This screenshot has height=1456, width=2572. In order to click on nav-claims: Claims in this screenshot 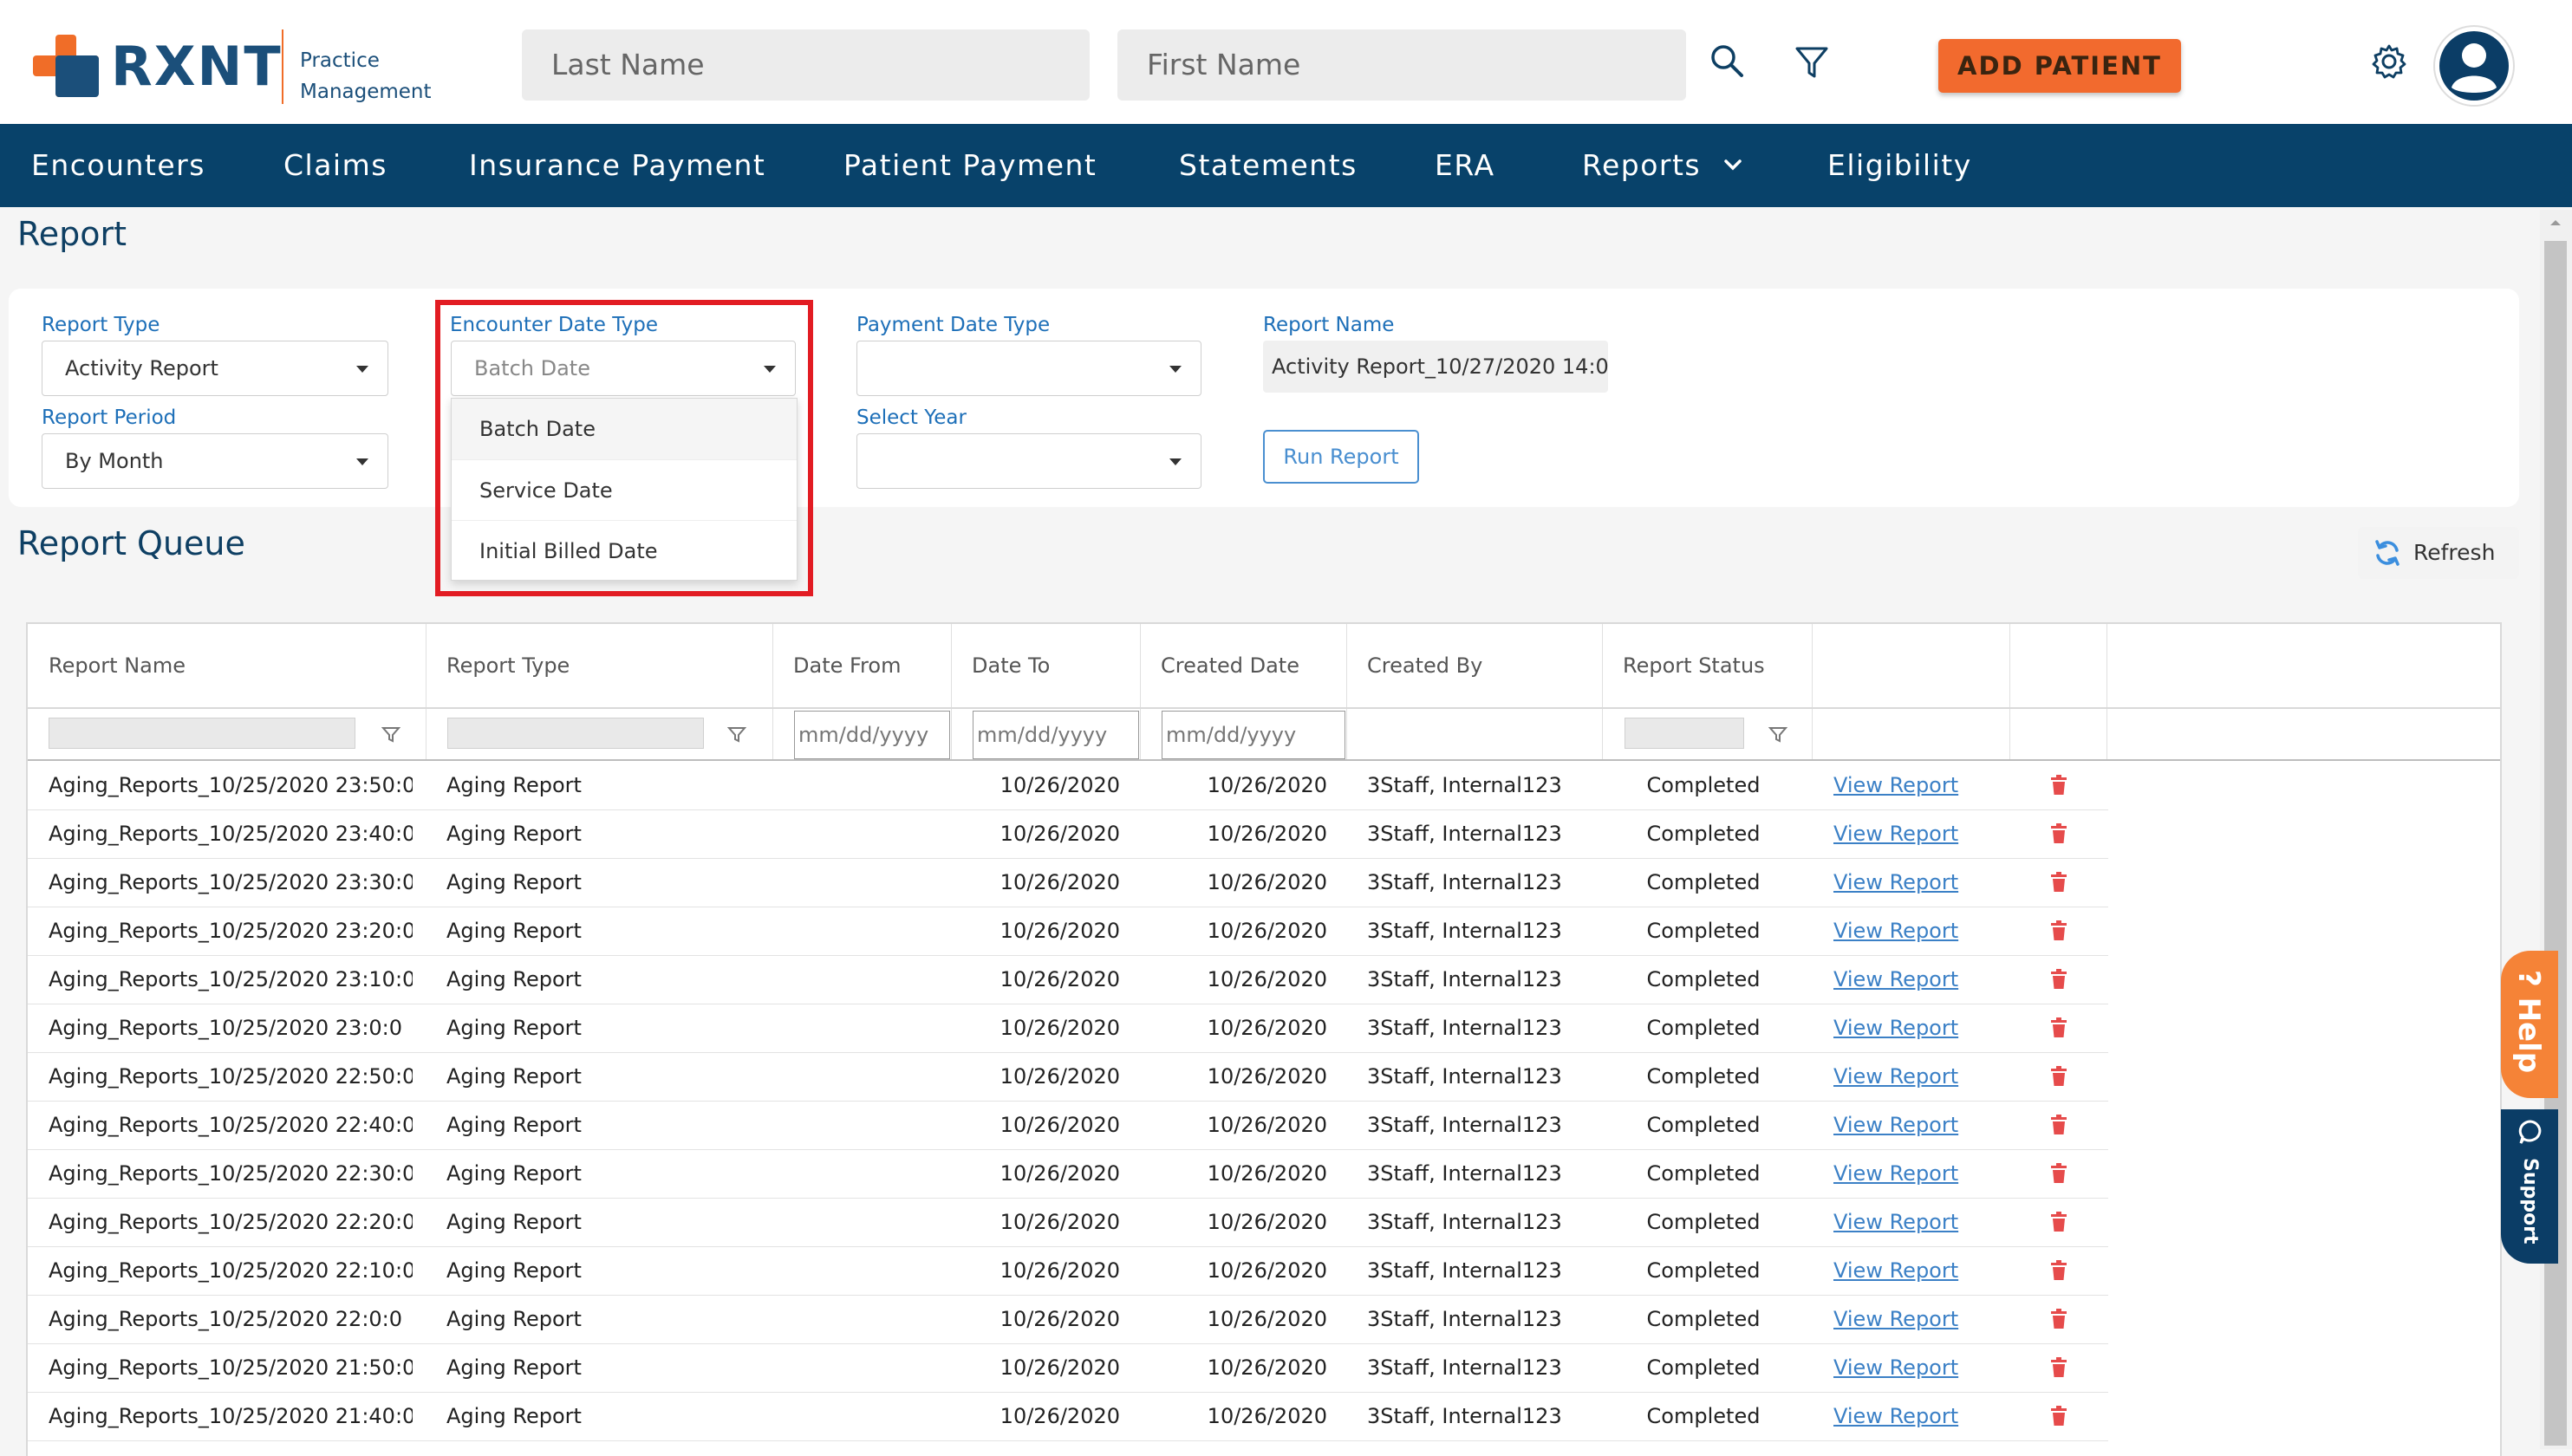, I will do `click(335, 165)`.